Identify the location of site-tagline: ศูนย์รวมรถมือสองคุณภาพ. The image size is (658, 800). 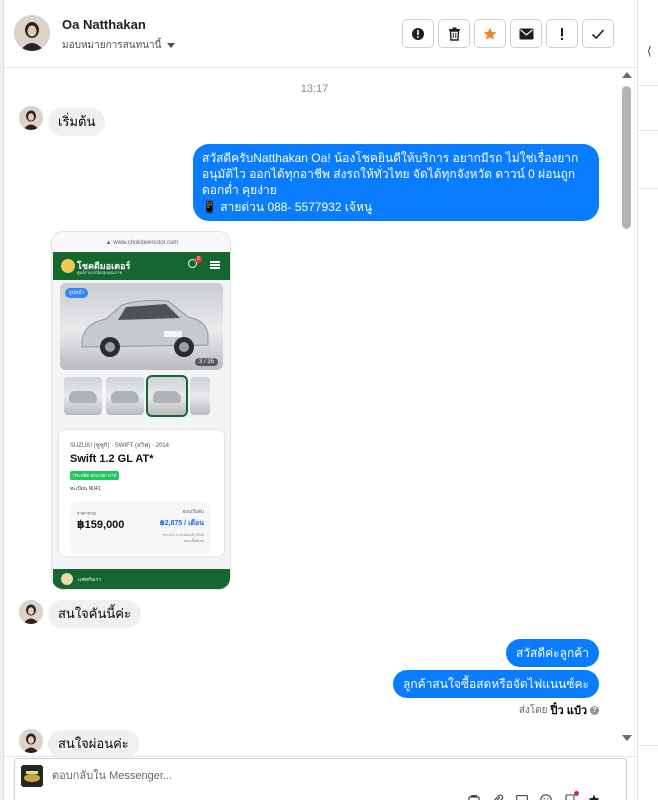
(99, 272).